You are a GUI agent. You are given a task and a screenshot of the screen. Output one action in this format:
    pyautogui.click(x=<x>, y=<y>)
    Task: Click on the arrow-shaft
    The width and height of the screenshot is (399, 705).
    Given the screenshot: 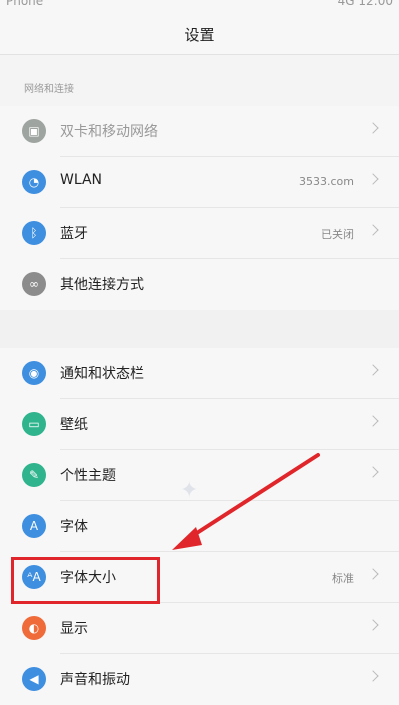 What is the action you would take?
    pyautogui.click(x=252, y=497)
    